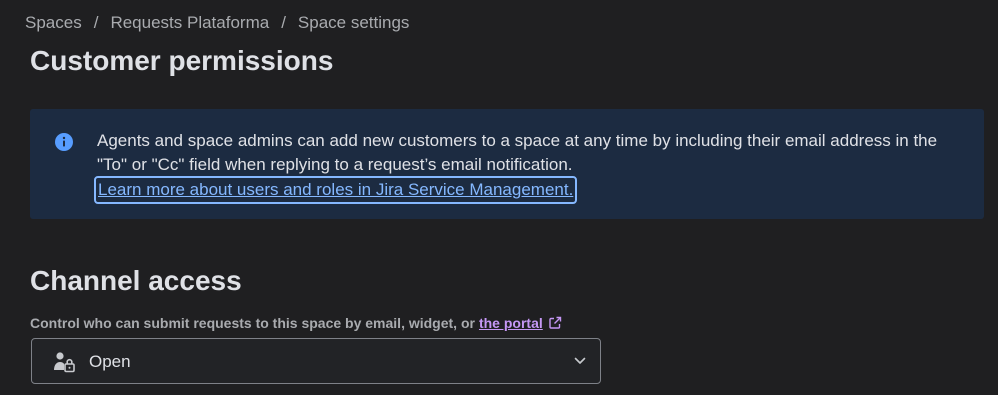  I want to click on breadcrumb-space-settings: Space settings, so click(354, 23).